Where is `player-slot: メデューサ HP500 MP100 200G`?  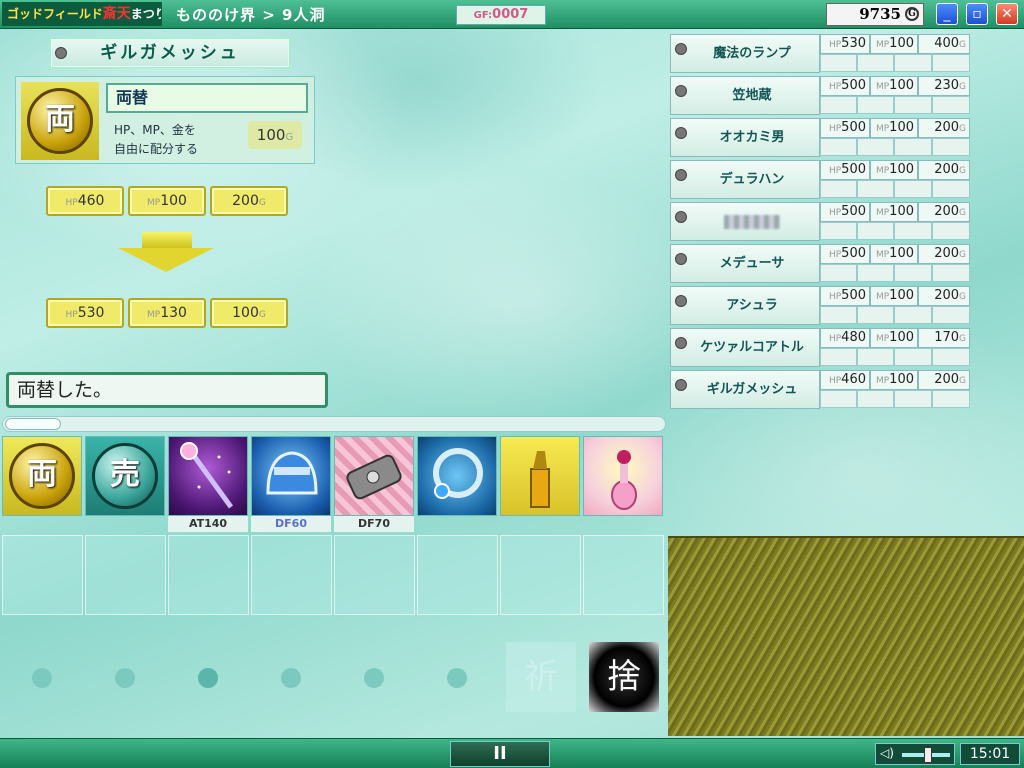
player-slot: メデューサ HP500 MP100 200G is located at coordinates (820, 263).